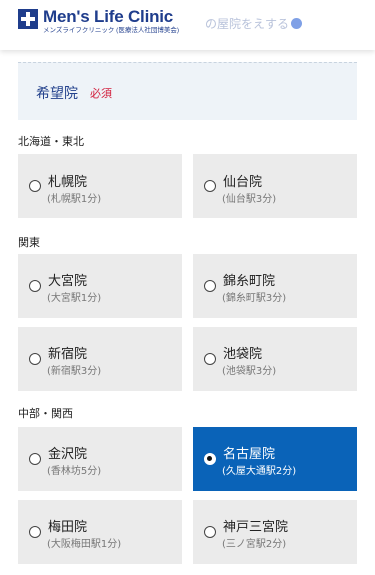 The height and width of the screenshot is (575, 375). Describe the element at coordinates (101, 93) in the screenshot. I see `required-badge: 必須` at that location.